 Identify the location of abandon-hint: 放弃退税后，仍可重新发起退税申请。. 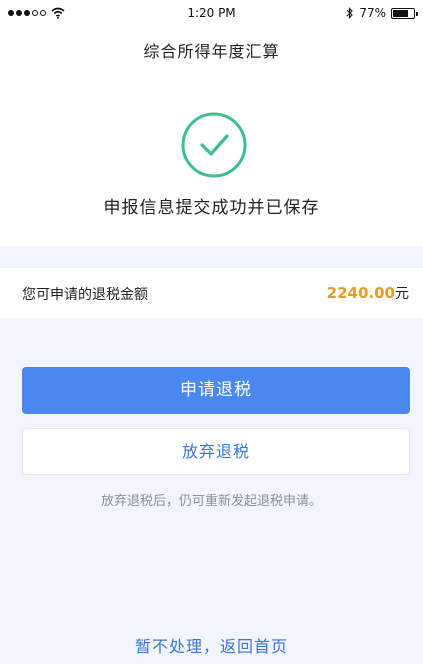
(211, 501).